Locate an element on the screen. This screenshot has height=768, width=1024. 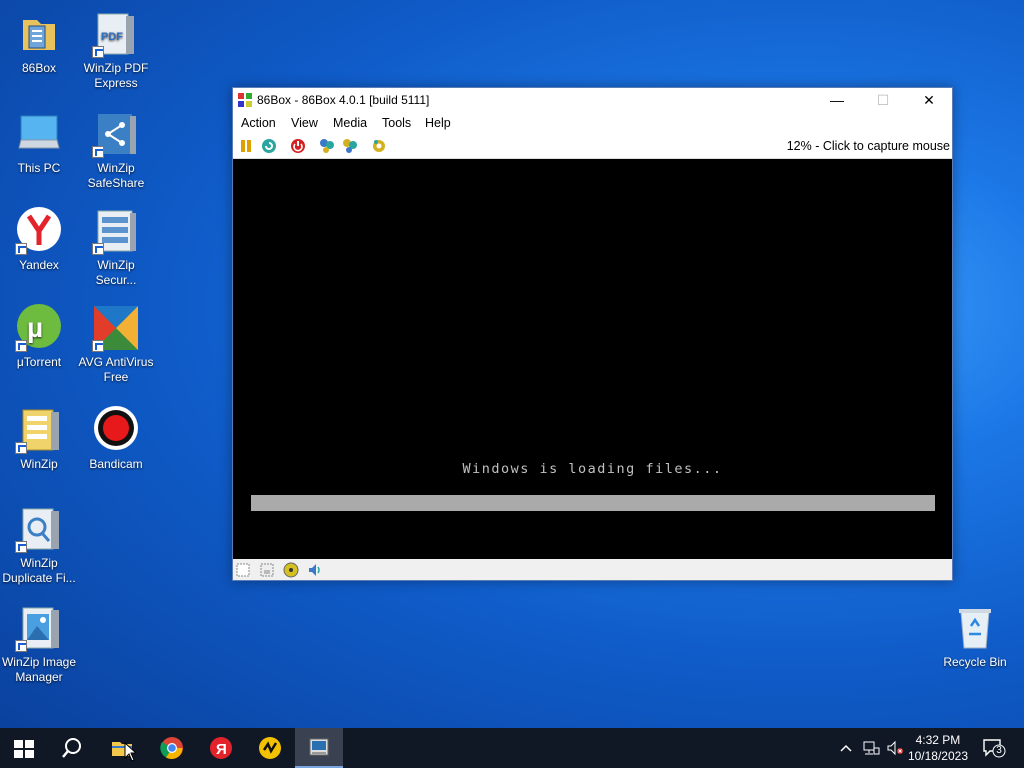
taskbar-yandex: Я is located at coordinates (221, 748).